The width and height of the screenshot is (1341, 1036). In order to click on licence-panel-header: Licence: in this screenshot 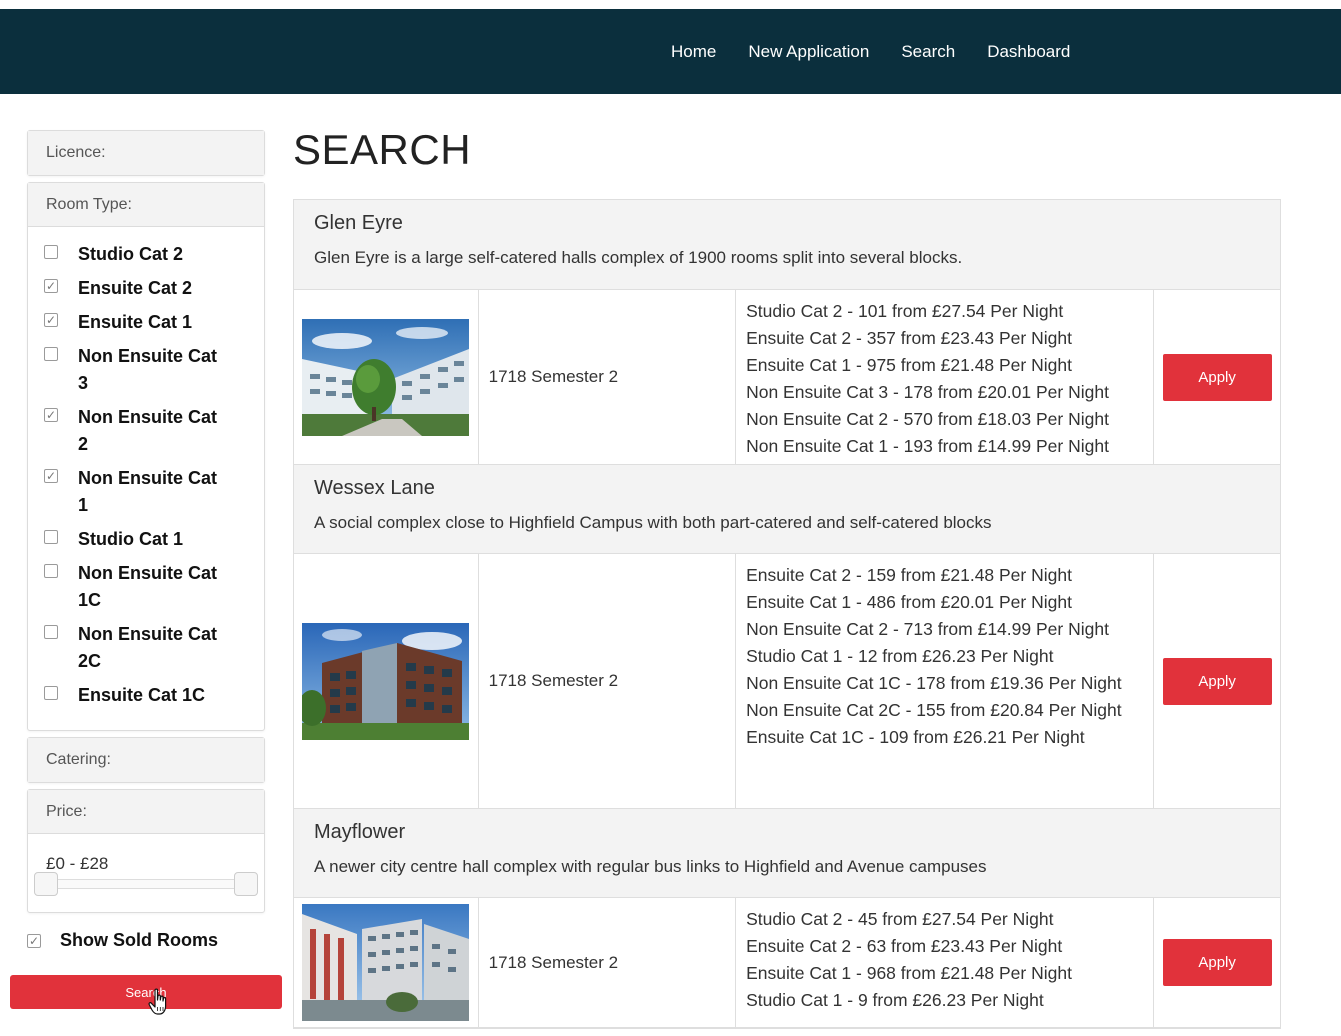, I will do `click(146, 153)`.